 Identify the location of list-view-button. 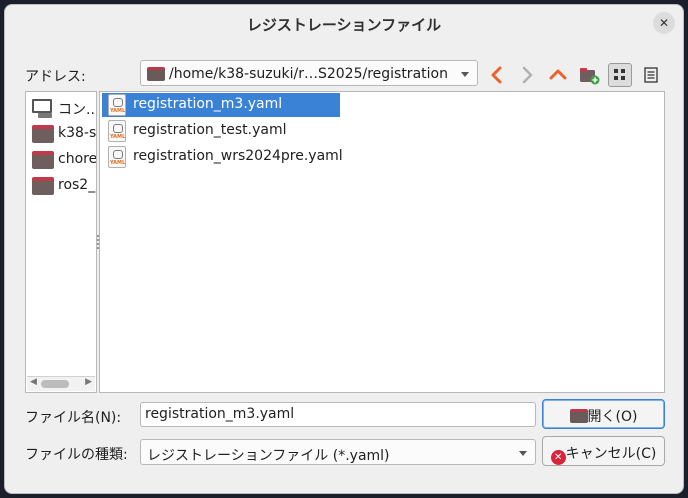
(651, 75).